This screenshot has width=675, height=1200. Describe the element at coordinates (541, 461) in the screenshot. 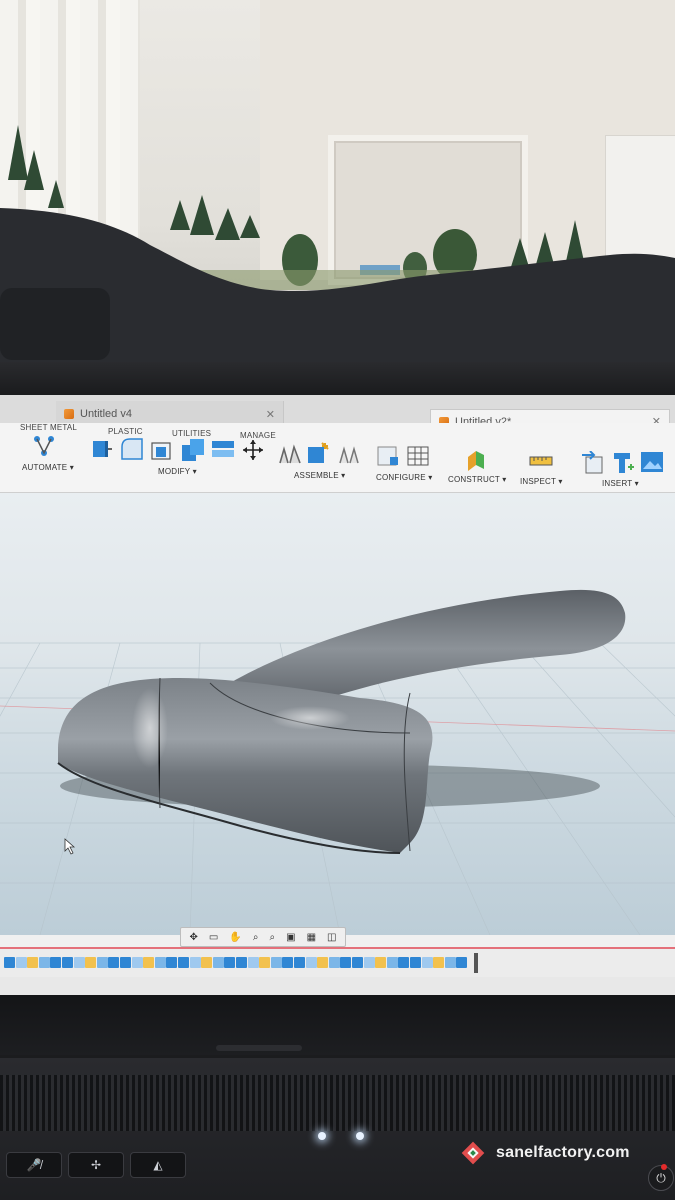

I see `measure-icon` at that location.